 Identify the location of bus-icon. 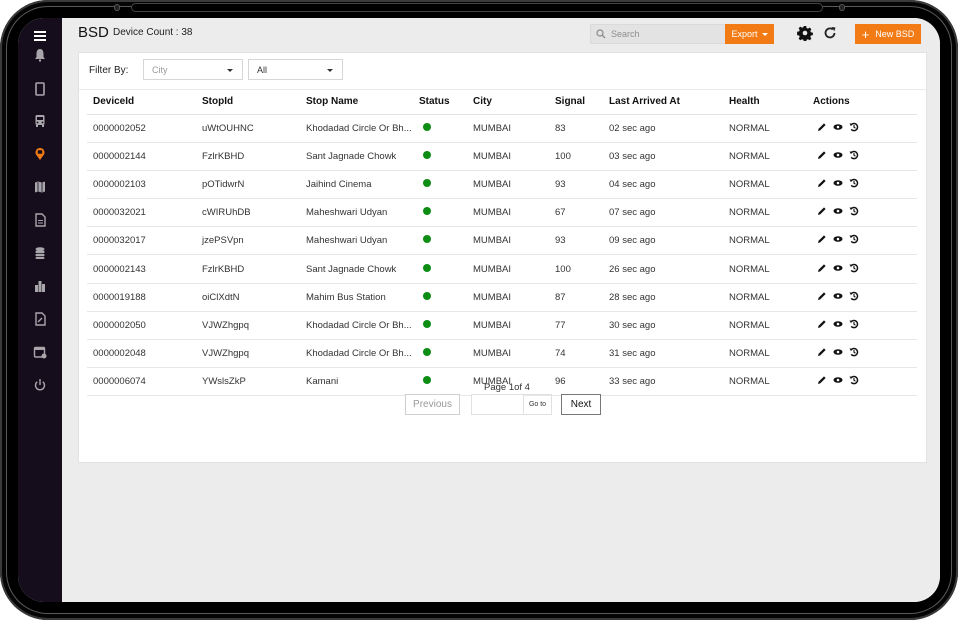
(40, 121).